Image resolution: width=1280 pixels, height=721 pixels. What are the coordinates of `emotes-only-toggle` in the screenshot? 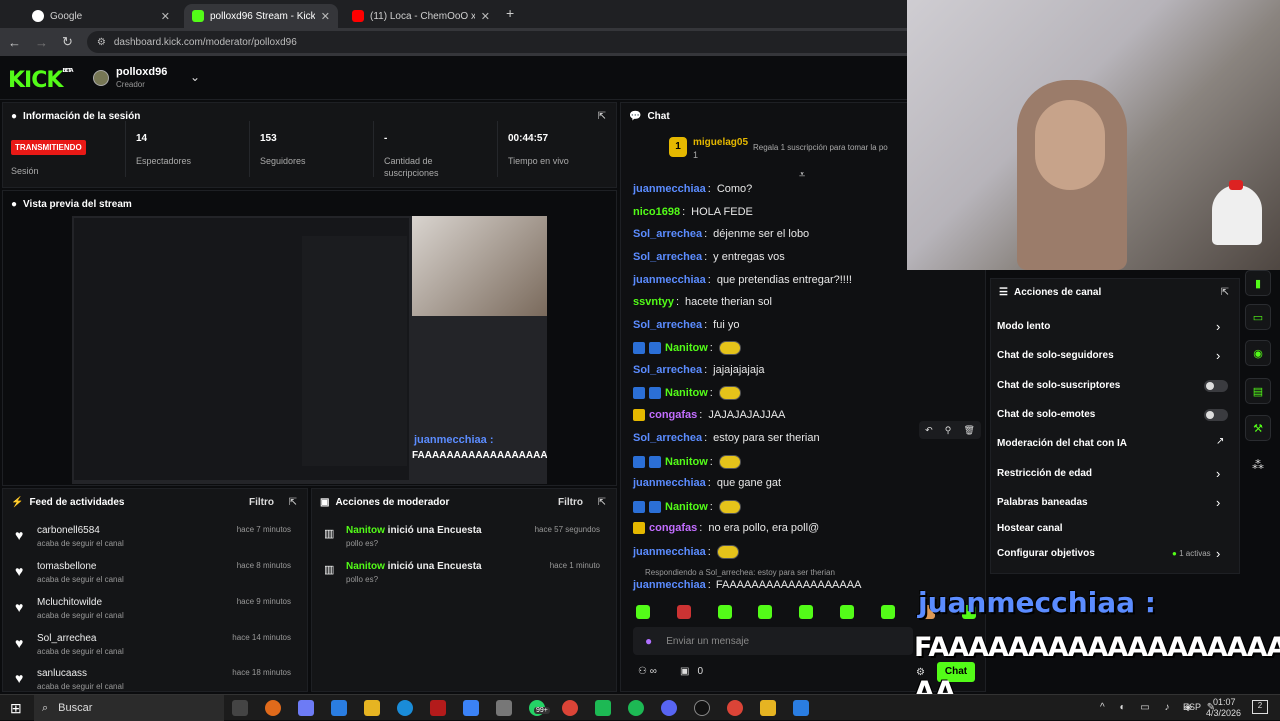 It's located at (1216, 415).